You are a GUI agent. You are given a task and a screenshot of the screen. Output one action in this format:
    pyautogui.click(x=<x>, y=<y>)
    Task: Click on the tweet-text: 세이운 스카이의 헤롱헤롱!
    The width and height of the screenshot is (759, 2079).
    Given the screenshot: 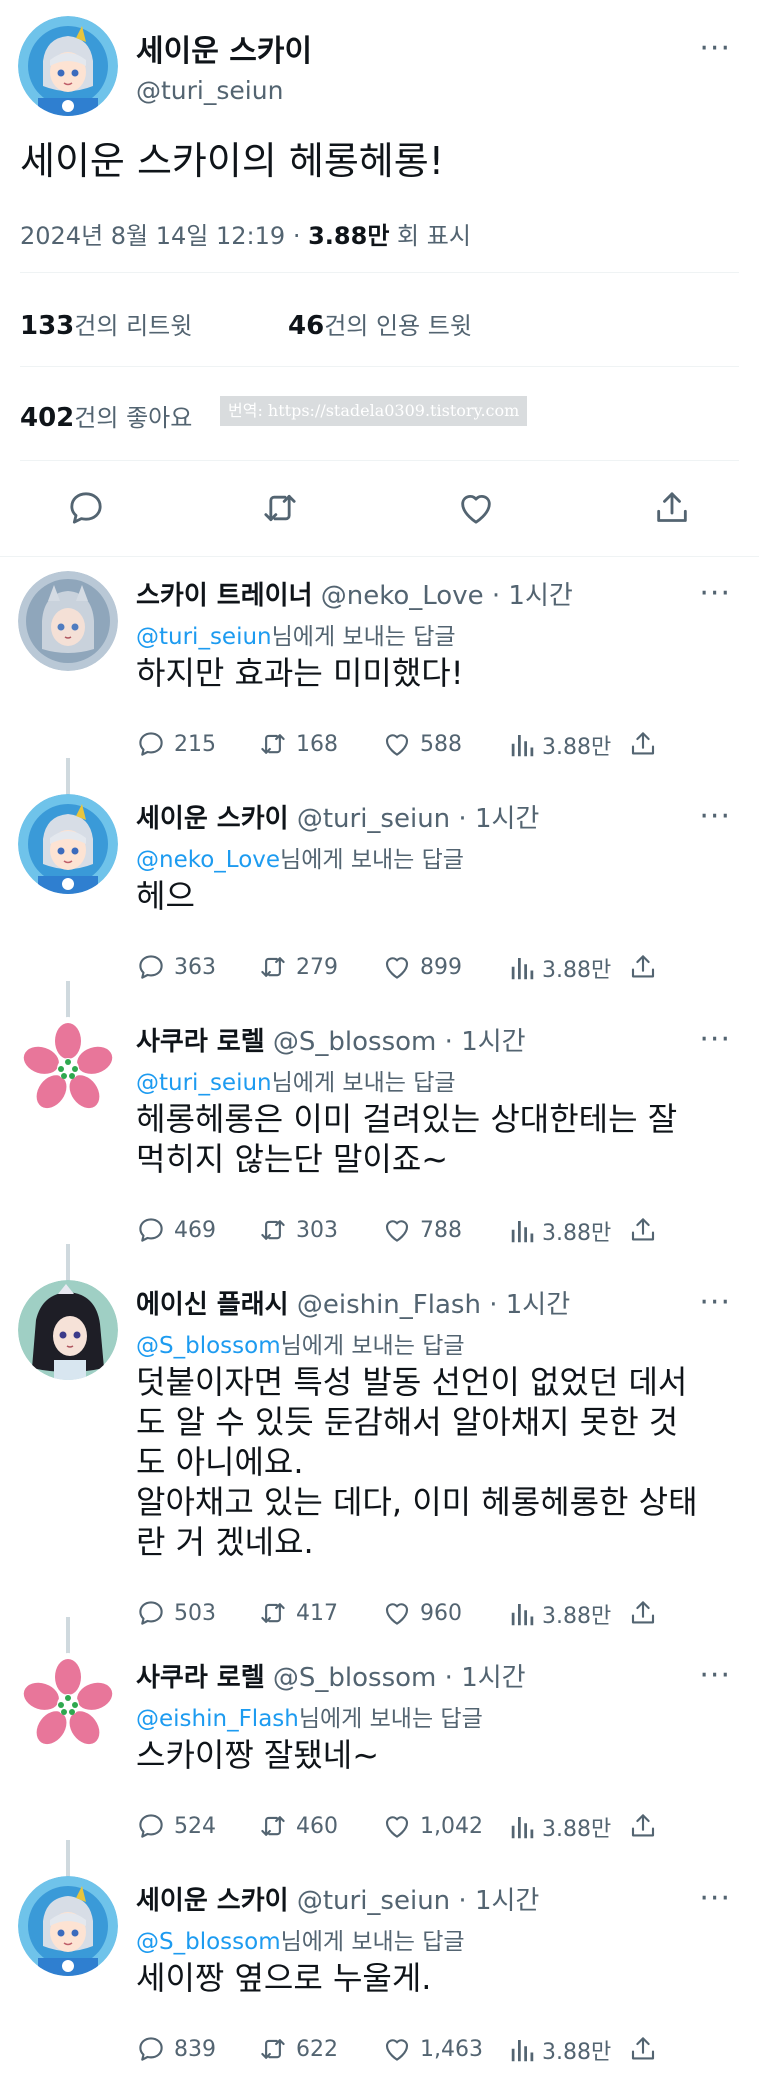 What is the action you would take?
    pyautogui.click(x=232, y=161)
    